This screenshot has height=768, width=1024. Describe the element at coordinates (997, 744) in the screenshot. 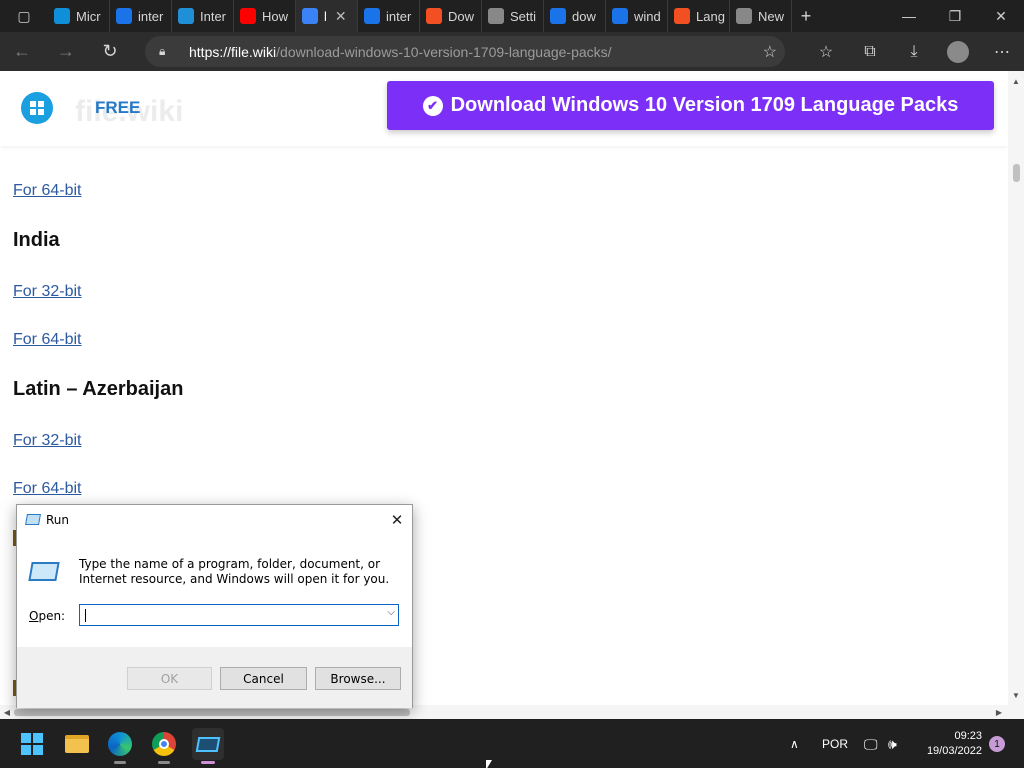

I see `notification-badge: 1` at that location.